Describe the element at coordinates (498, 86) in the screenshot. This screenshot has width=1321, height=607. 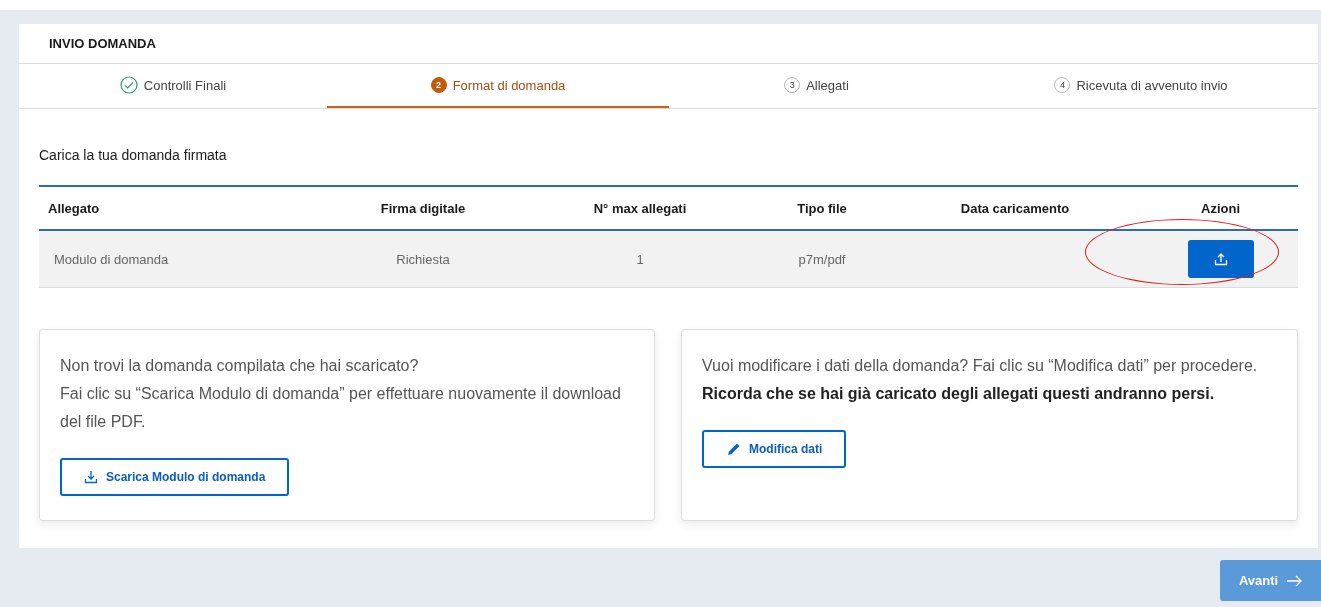
I see `step-tab: 2 Format di domanda` at that location.